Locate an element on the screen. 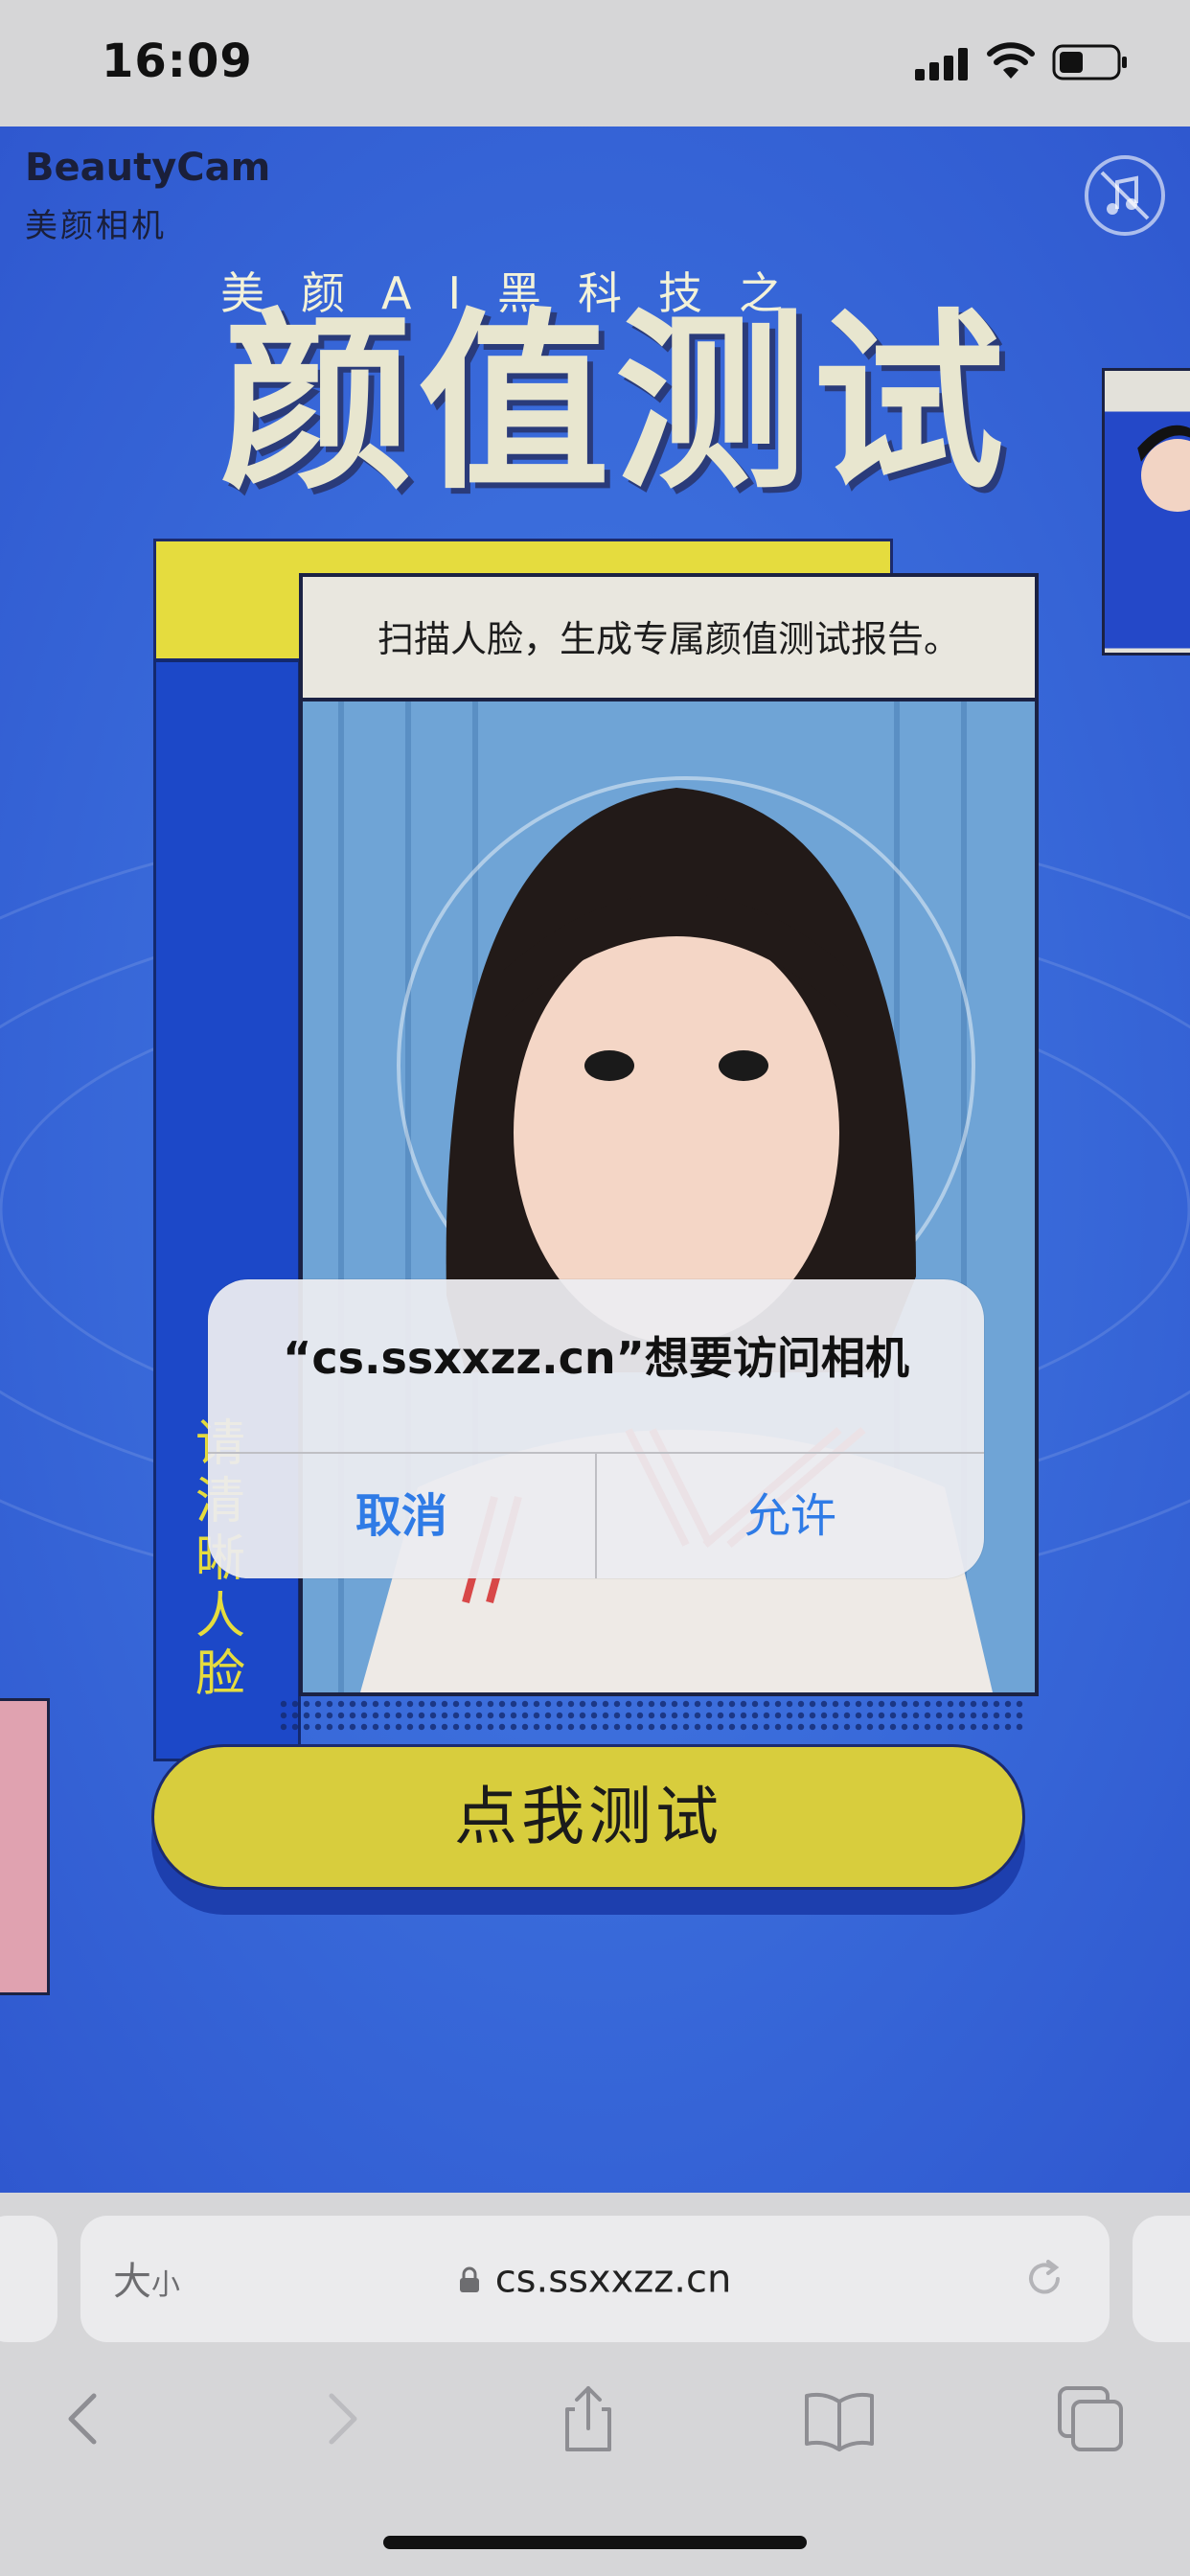 The height and width of the screenshot is (2576, 1190). decorative-dots is located at coordinates (652, 1714).